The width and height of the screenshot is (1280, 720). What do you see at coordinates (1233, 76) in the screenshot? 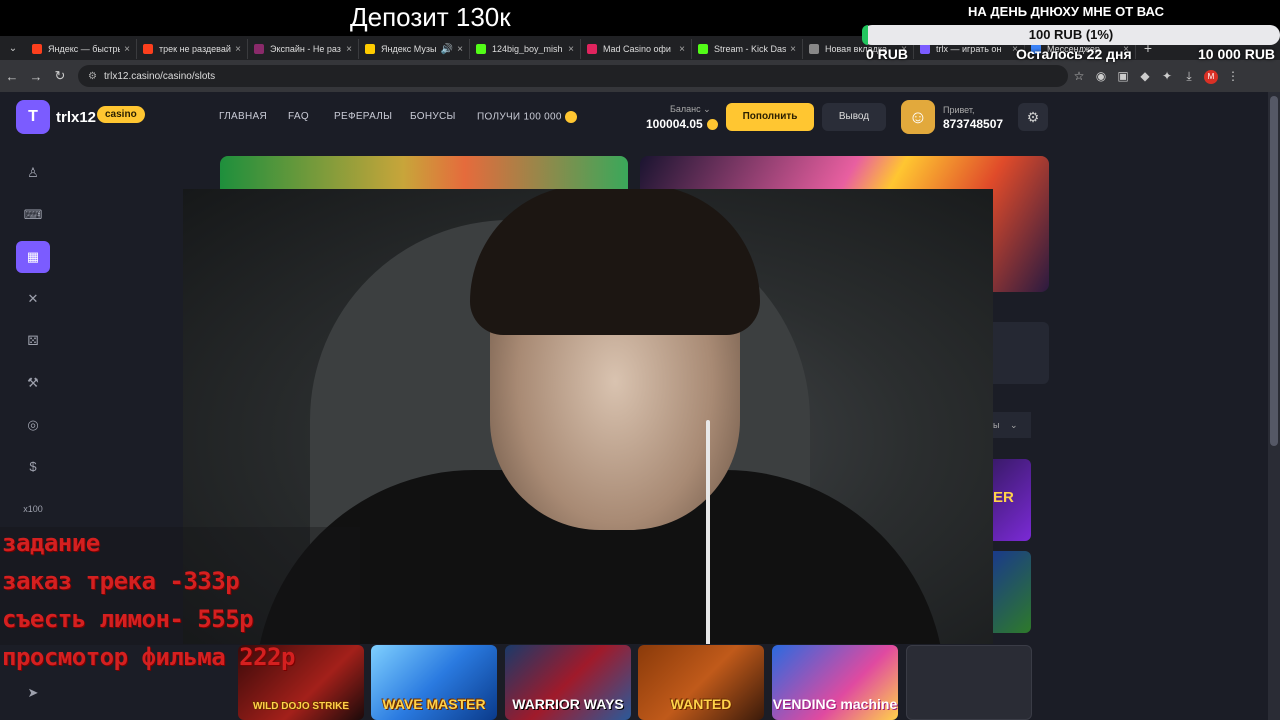
I see `menu-icon: ⋮` at bounding box center [1233, 76].